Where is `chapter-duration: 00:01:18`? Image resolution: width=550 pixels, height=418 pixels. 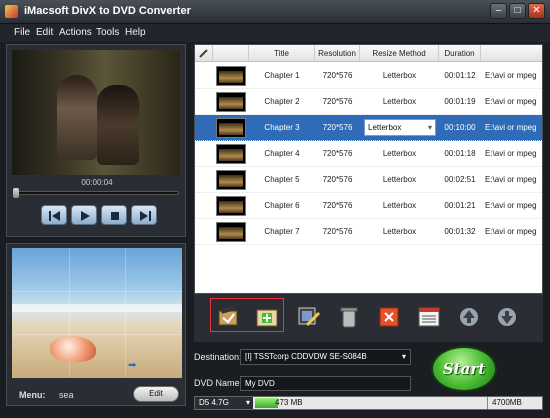
chapter-duration: 00:01:18 is located at coordinates (460, 153).